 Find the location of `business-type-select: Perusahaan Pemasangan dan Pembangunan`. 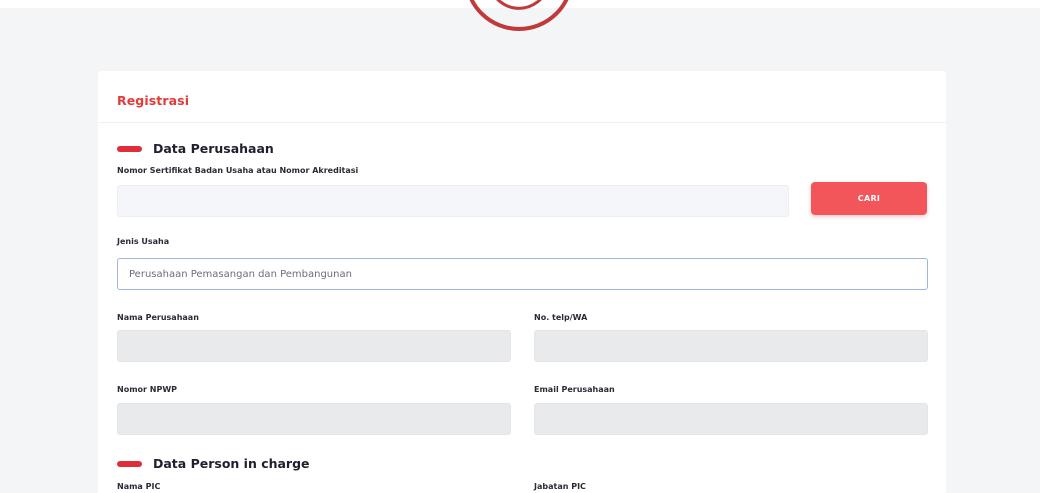

business-type-select: Perusahaan Pemasangan dan Pembangunan is located at coordinates (522, 274).